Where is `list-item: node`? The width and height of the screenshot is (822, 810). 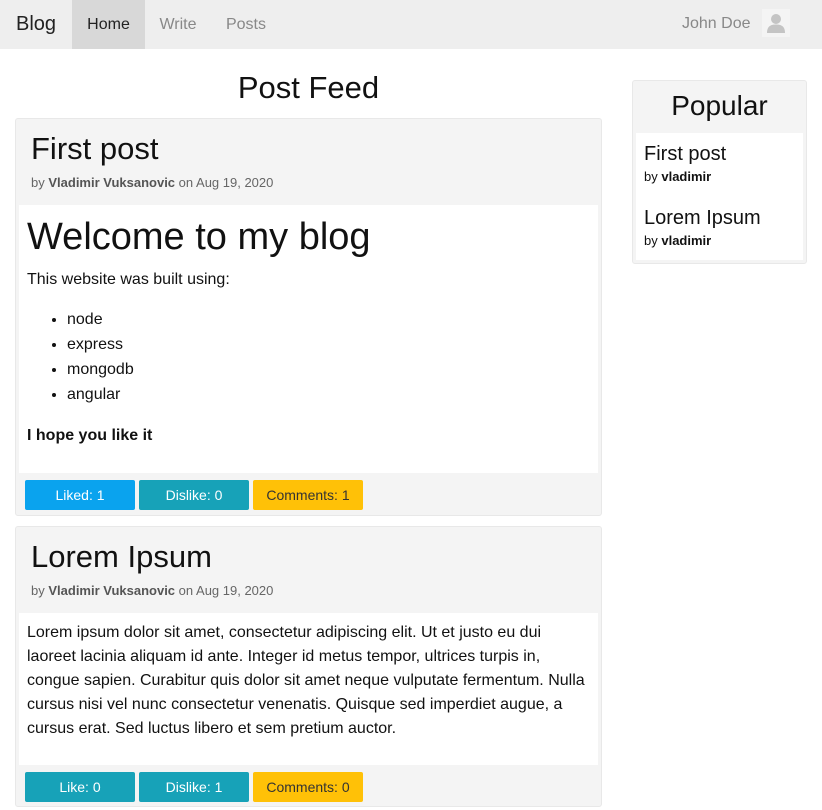
list-item: node is located at coordinates (100, 323).